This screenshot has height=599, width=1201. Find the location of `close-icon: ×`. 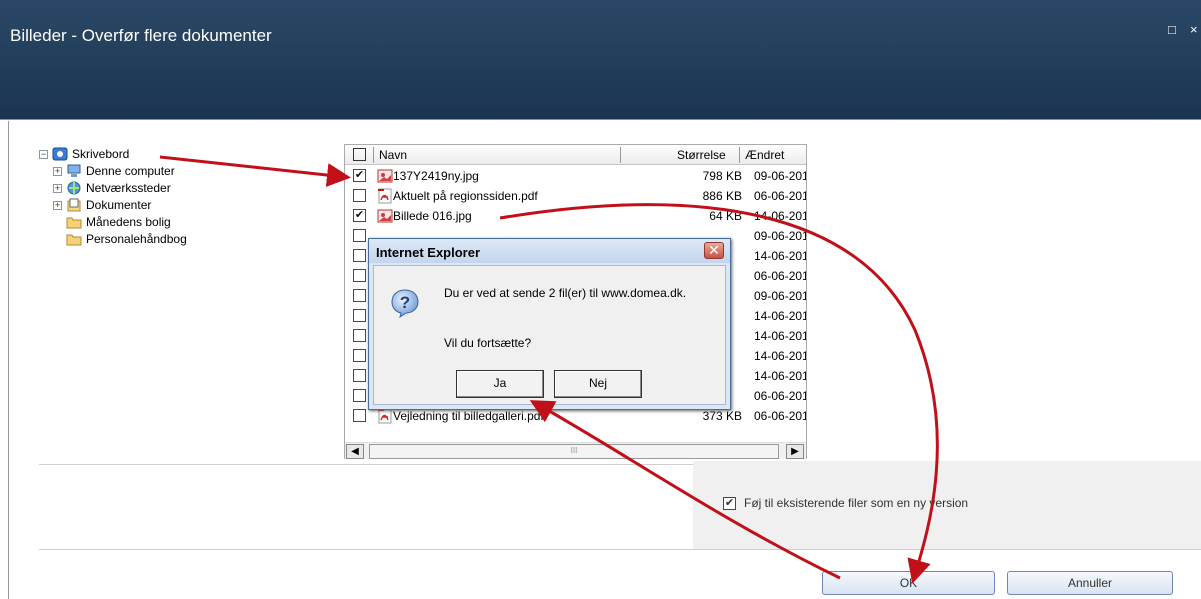

close-icon: × is located at coordinates (1194, 29).